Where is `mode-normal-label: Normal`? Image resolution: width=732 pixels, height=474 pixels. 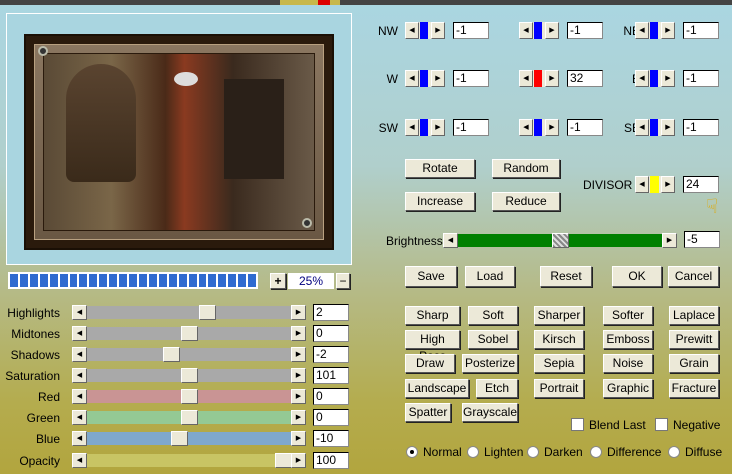
mode-normal-label: Normal is located at coordinates (442, 452).